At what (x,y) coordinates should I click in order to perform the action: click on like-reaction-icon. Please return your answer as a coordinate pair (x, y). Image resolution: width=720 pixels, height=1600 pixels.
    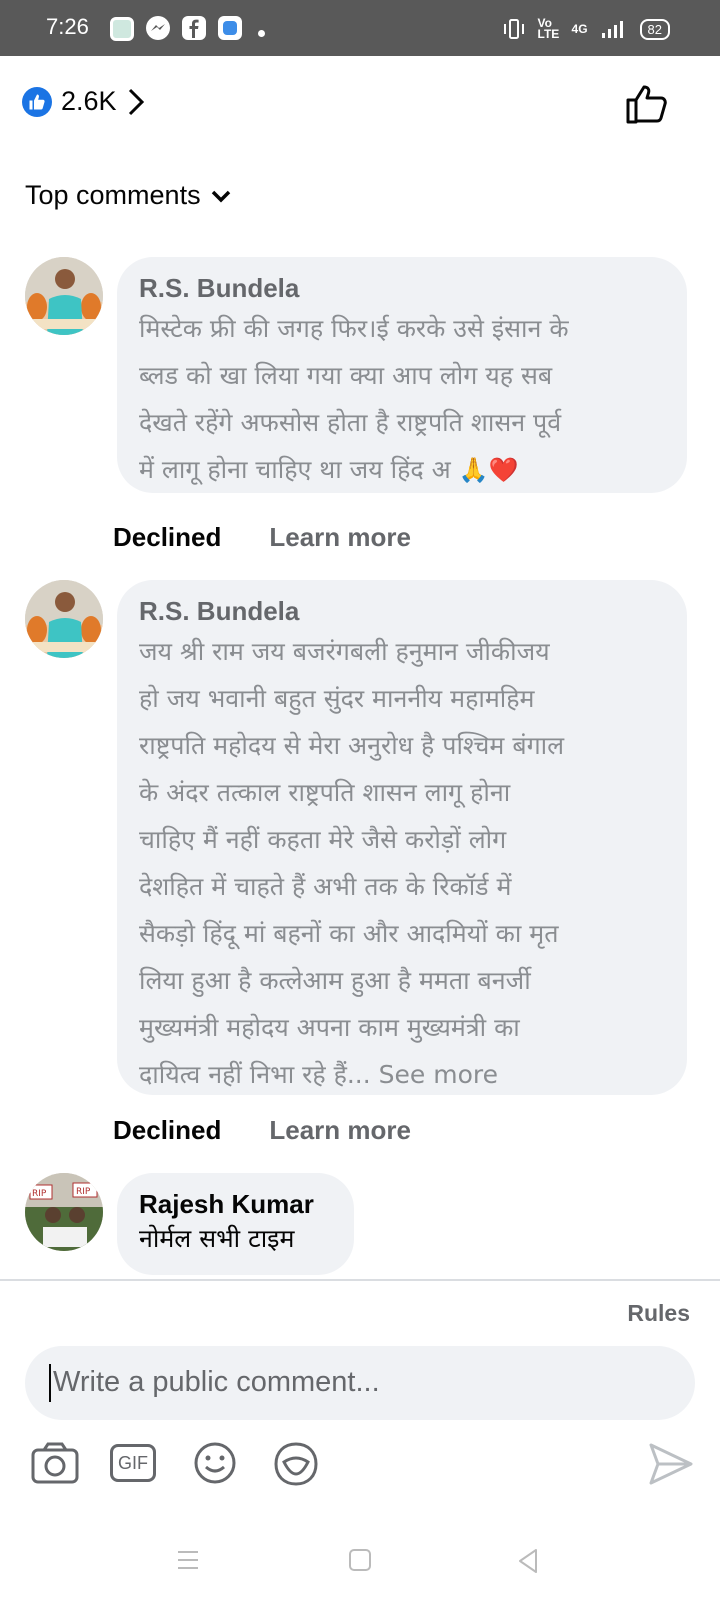
    Looking at the image, I should click on (37, 101).